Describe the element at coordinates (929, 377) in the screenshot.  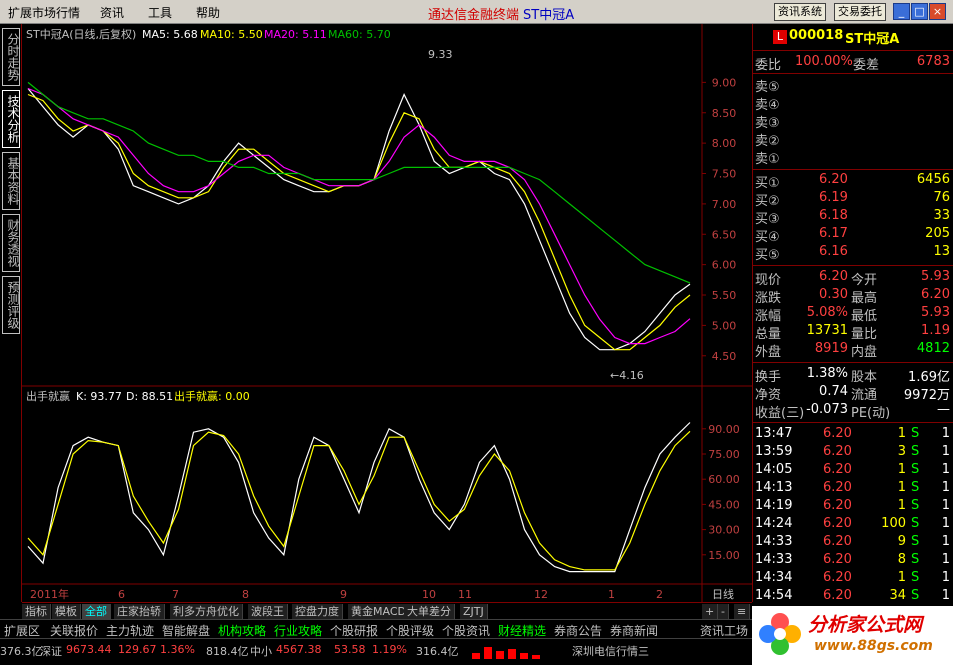
I see `info-value-2: 1.69亿` at that location.